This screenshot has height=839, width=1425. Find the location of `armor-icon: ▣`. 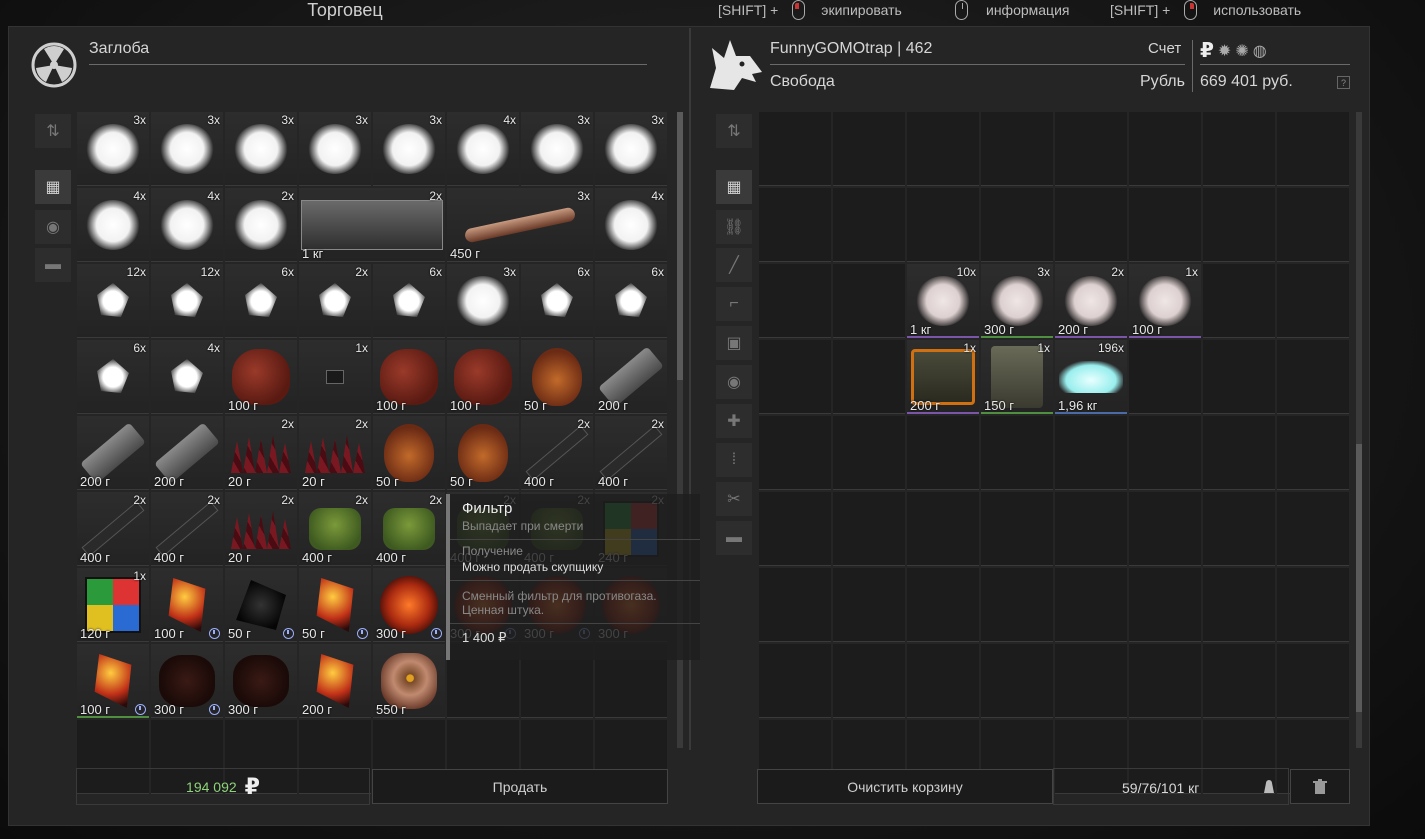

armor-icon: ▣ is located at coordinates (734, 343).